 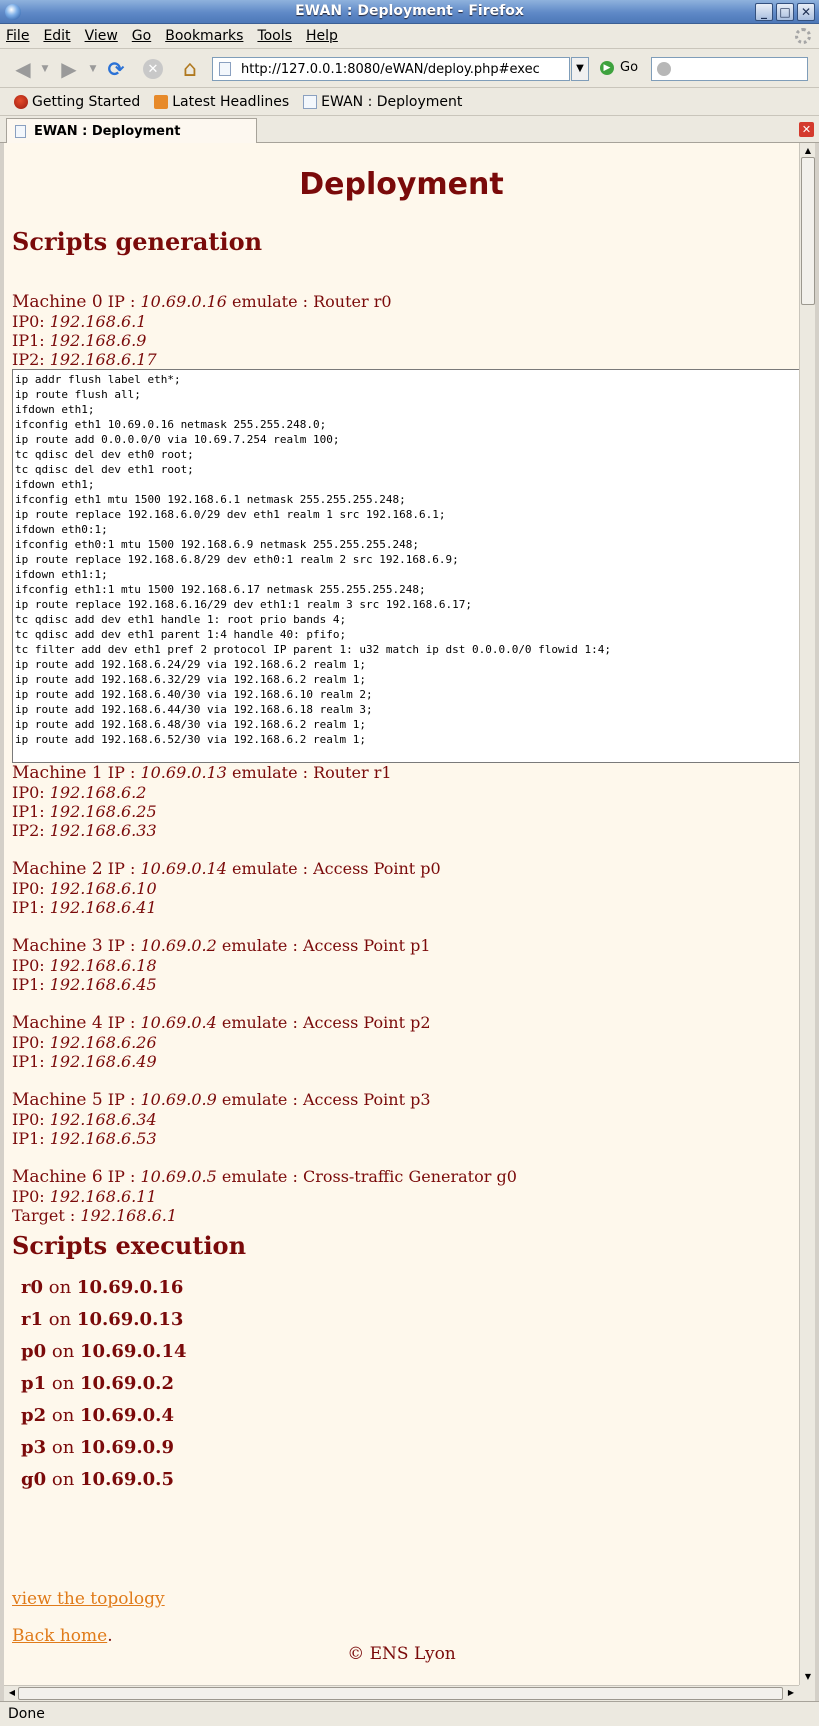 I want to click on execution-row: r1 on 10.69.0.13, so click(x=406, y=1325).